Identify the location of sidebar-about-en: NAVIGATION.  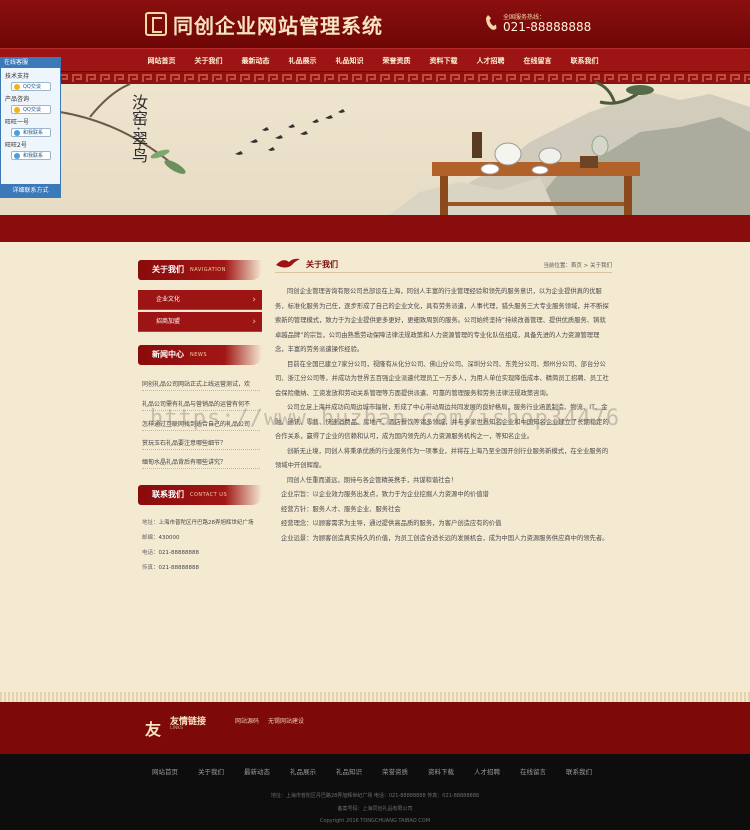
(208, 270).